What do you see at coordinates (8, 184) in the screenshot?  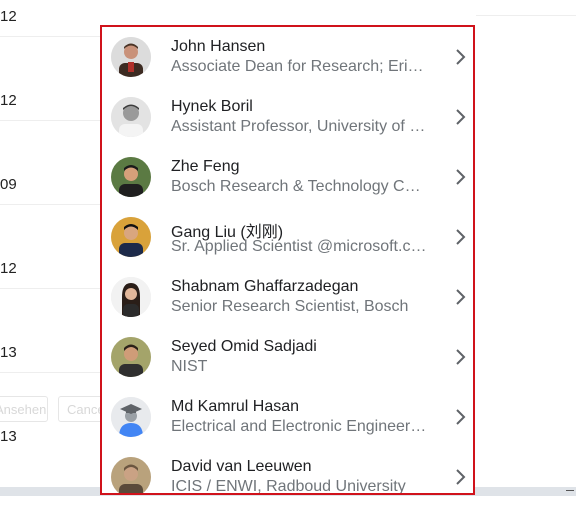 I see `year-label: 09` at bounding box center [8, 184].